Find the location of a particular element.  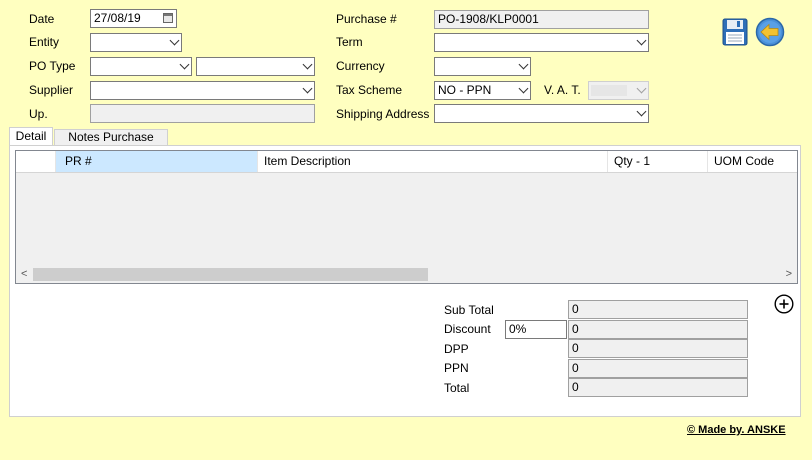

discount-amount-field: 0 is located at coordinates (658, 329).